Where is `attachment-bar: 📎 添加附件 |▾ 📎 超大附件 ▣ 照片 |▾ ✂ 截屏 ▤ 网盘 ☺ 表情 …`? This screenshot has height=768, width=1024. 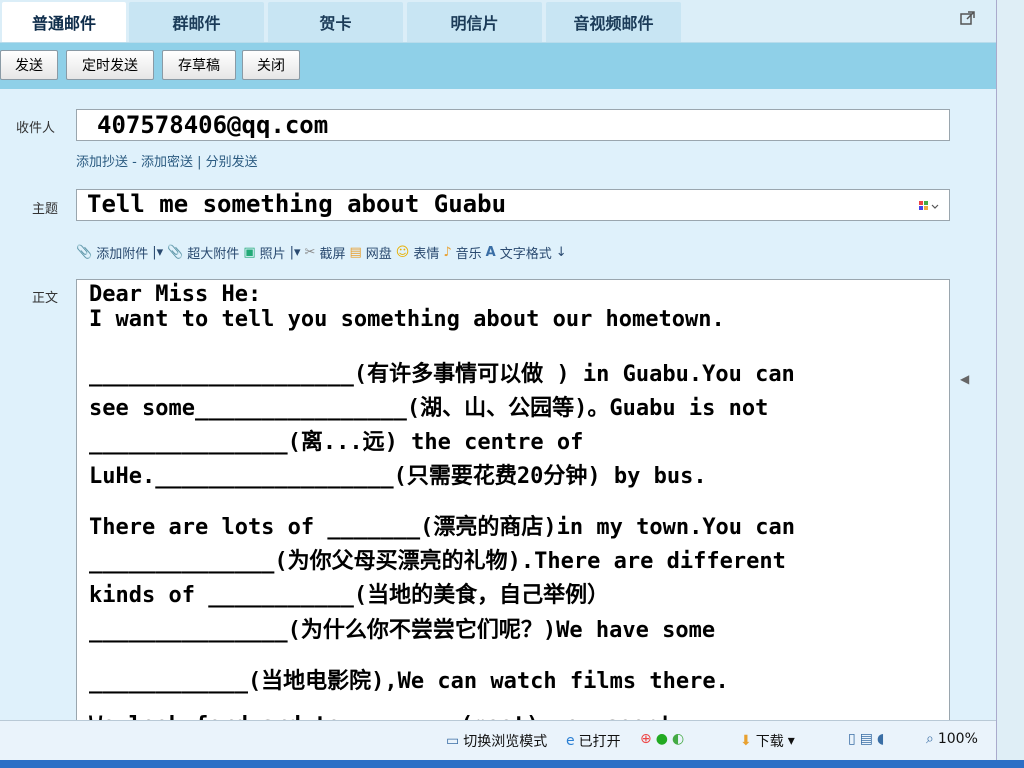
attachment-bar: 📎 添加附件 |▾ 📎 超大附件 ▣ 照片 |▾ ✂ 截屏 ▤ 网盘 ☺ 表情 … is located at coordinates (321, 252).